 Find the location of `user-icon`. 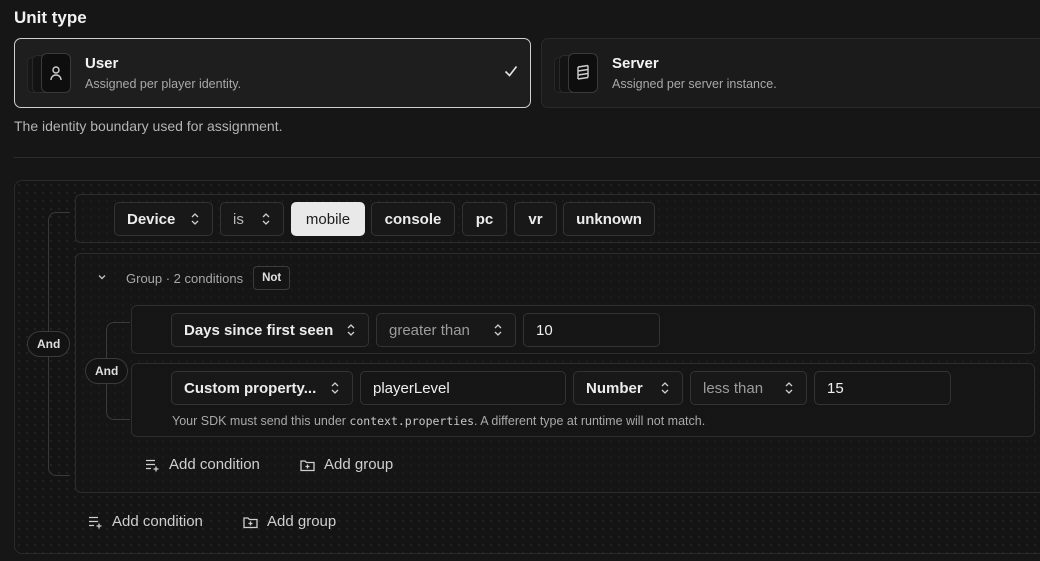

user-icon is located at coordinates (56, 73).